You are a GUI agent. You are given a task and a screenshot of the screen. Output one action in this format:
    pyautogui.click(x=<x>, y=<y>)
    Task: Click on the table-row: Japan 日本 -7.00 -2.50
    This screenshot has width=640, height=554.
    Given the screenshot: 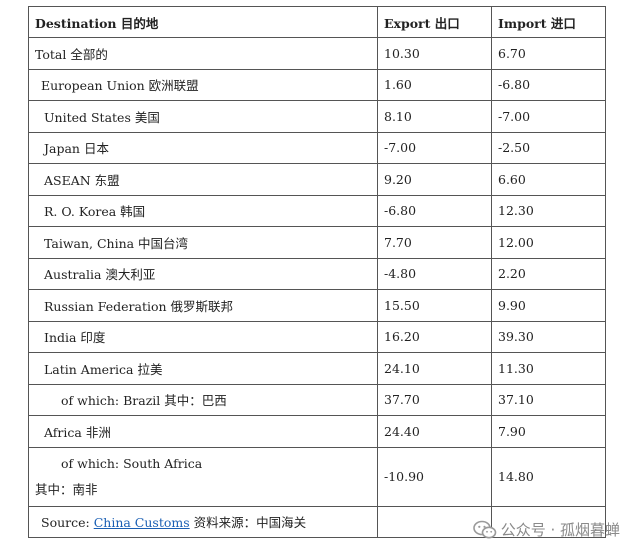 What is the action you would take?
    pyautogui.click(x=317, y=147)
    